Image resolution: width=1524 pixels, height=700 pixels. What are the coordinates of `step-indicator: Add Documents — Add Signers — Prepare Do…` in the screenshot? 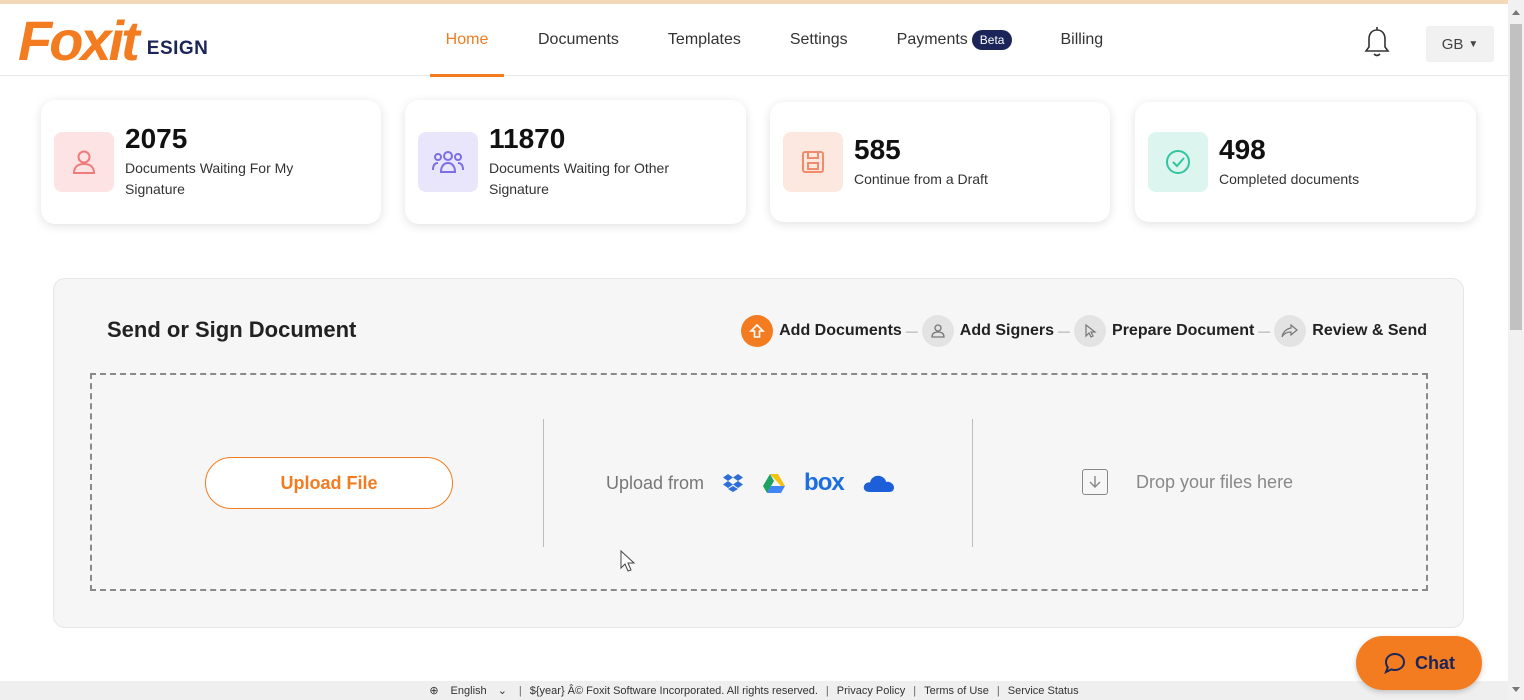 It's located at (1084, 331).